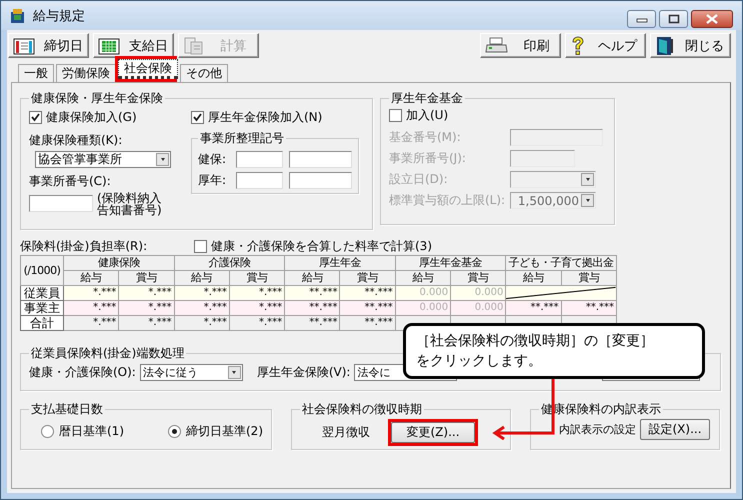 This screenshot has height=500, width=743. What do you see at coordinates (450, 263) in the screenshot?
I see `table-header: 厚生年金基金` at bounding box center [450, 263].